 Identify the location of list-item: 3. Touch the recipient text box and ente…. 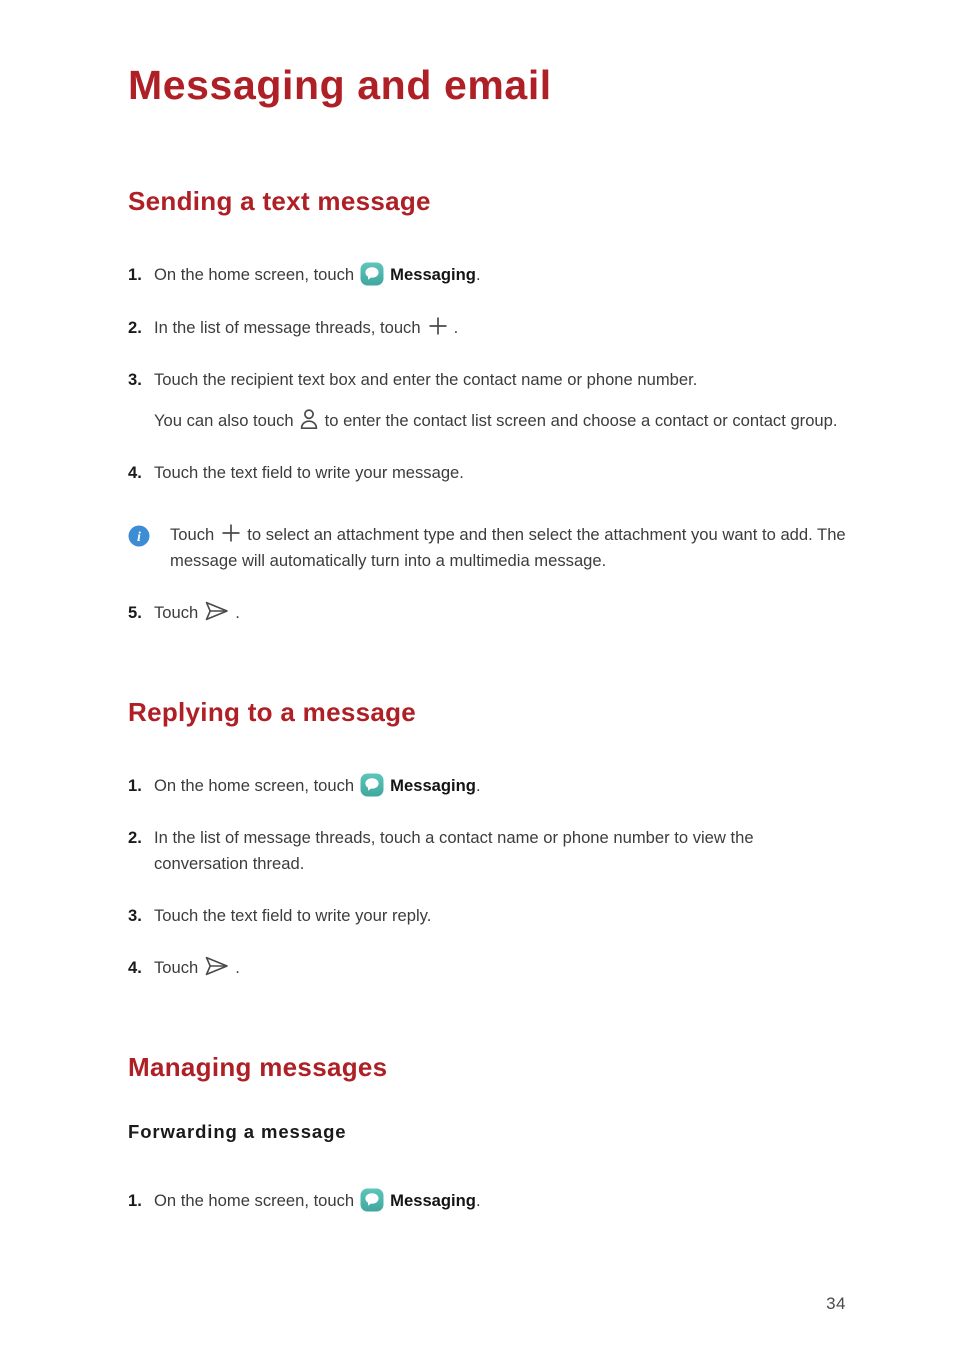
(487, 400).